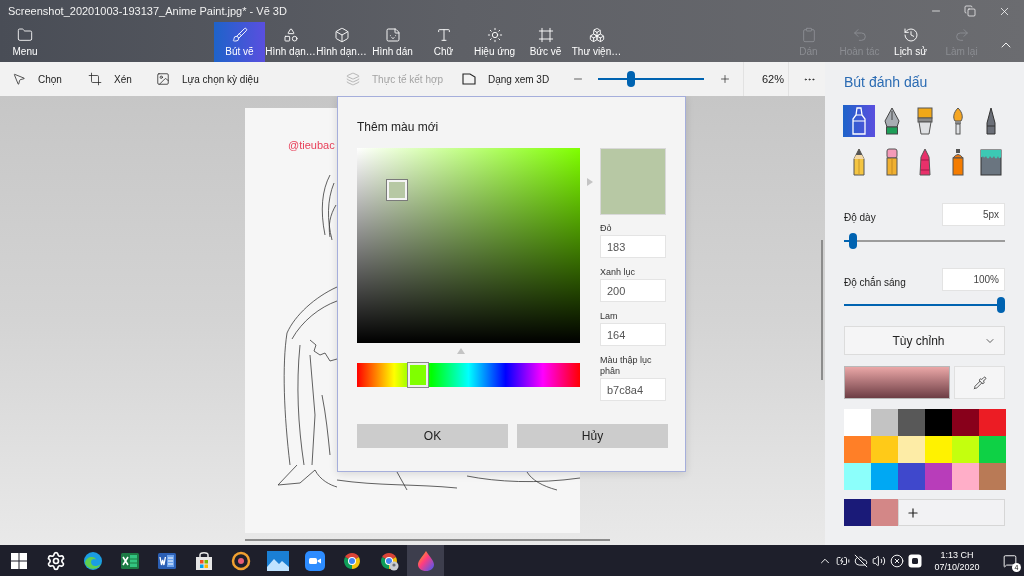  Describe the element at coordinates (925, 162) in the screenshot. I see `crayon-icon` at that location.